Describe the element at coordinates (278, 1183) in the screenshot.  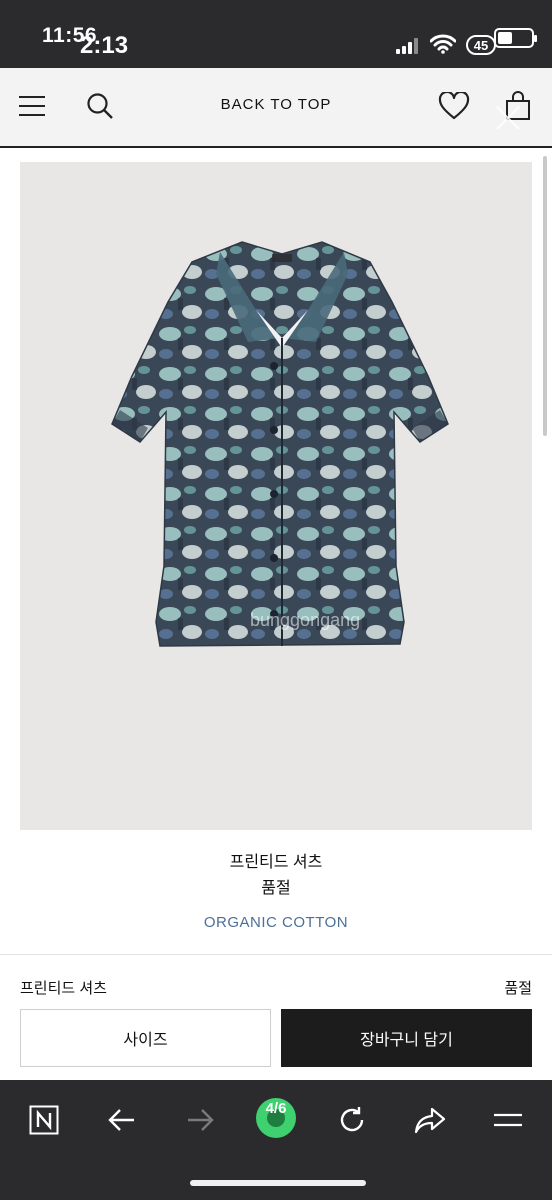
I see `home-indicator` at that location.